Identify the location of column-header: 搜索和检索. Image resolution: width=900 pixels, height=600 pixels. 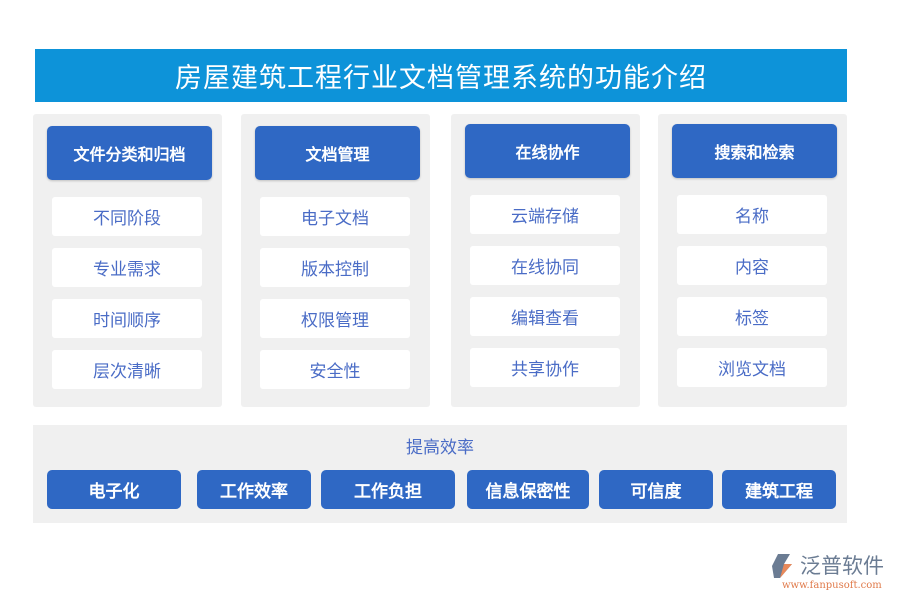
(754, 151).